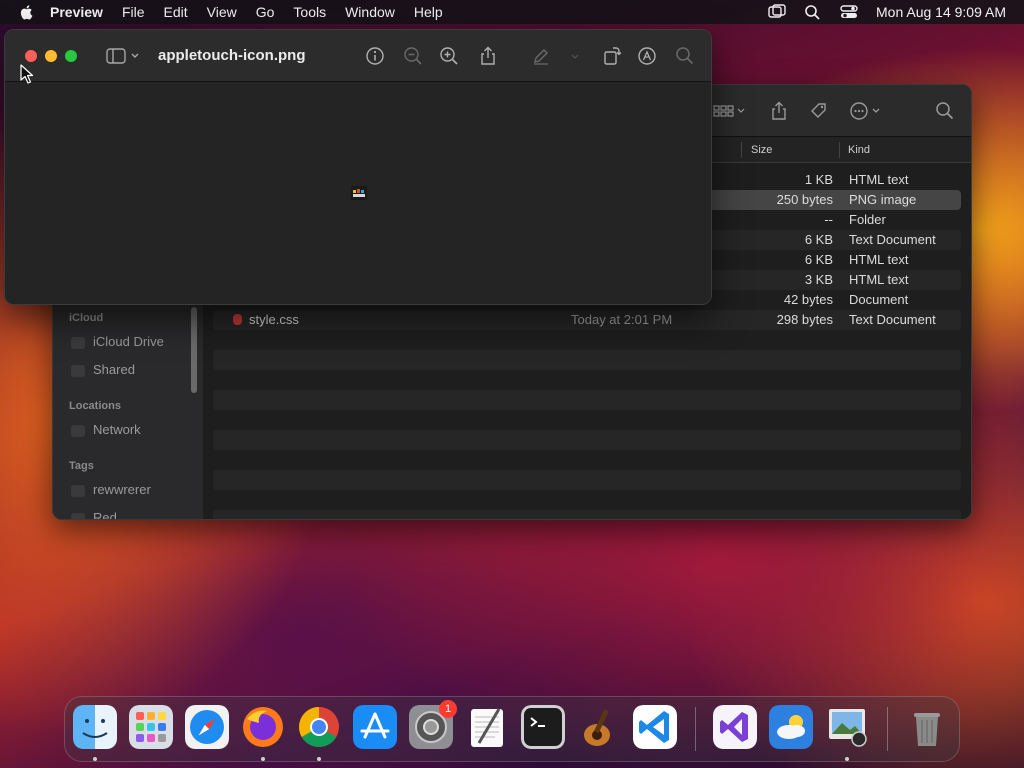 This screenshot has width=1024, height=768. I want to click on file-date: Today at 2:01 PM, so click(622, 319).